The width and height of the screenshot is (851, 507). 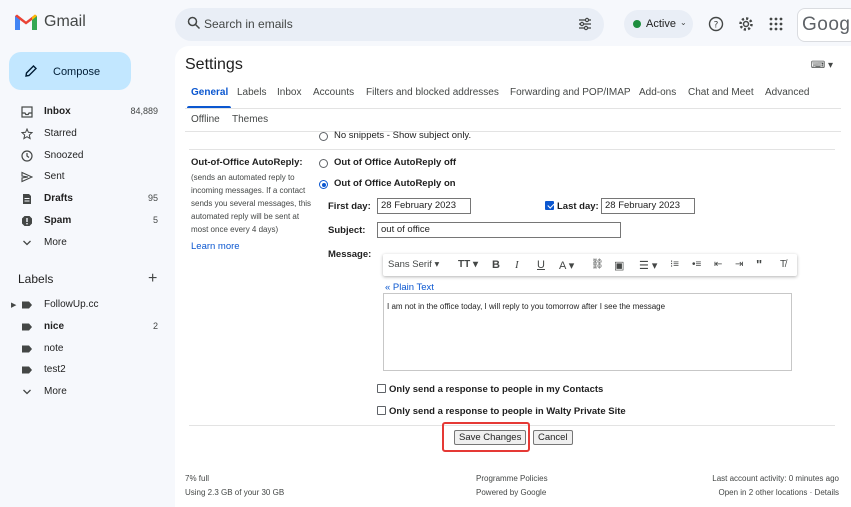 I want to click on label-tag-icon, so click(x=27, y=370).